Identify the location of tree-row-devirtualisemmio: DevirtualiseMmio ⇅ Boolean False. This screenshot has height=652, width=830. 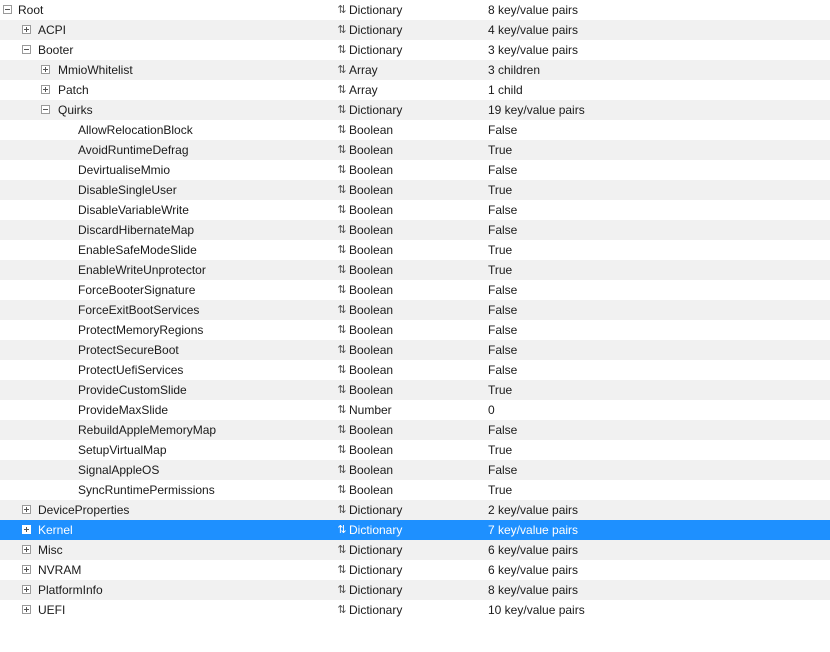
(415, 170).